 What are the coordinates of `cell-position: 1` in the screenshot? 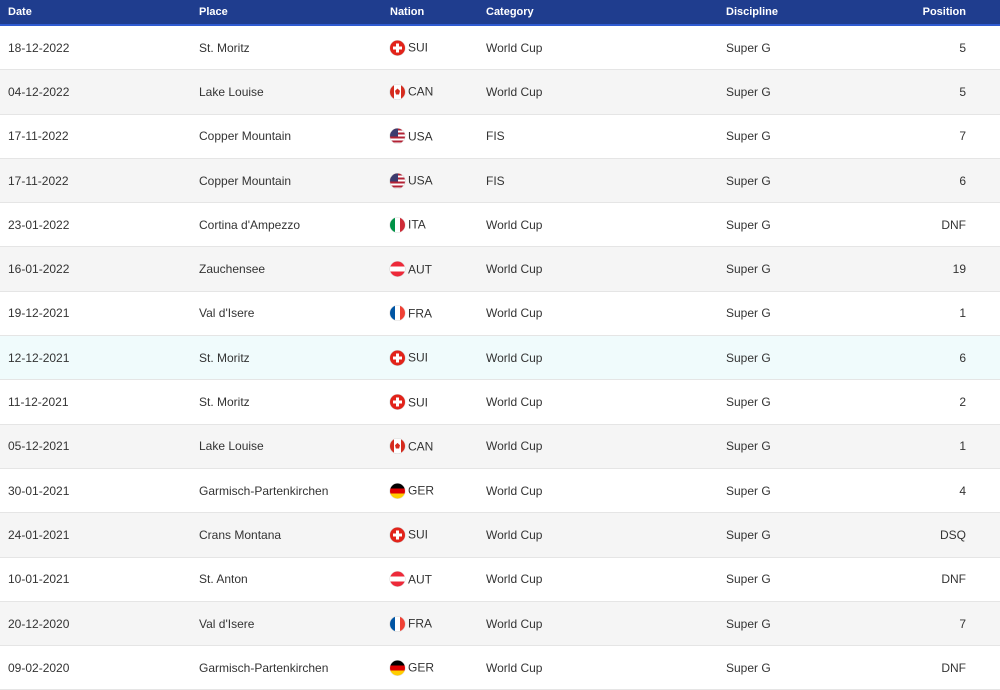 It's located at (962, 313).